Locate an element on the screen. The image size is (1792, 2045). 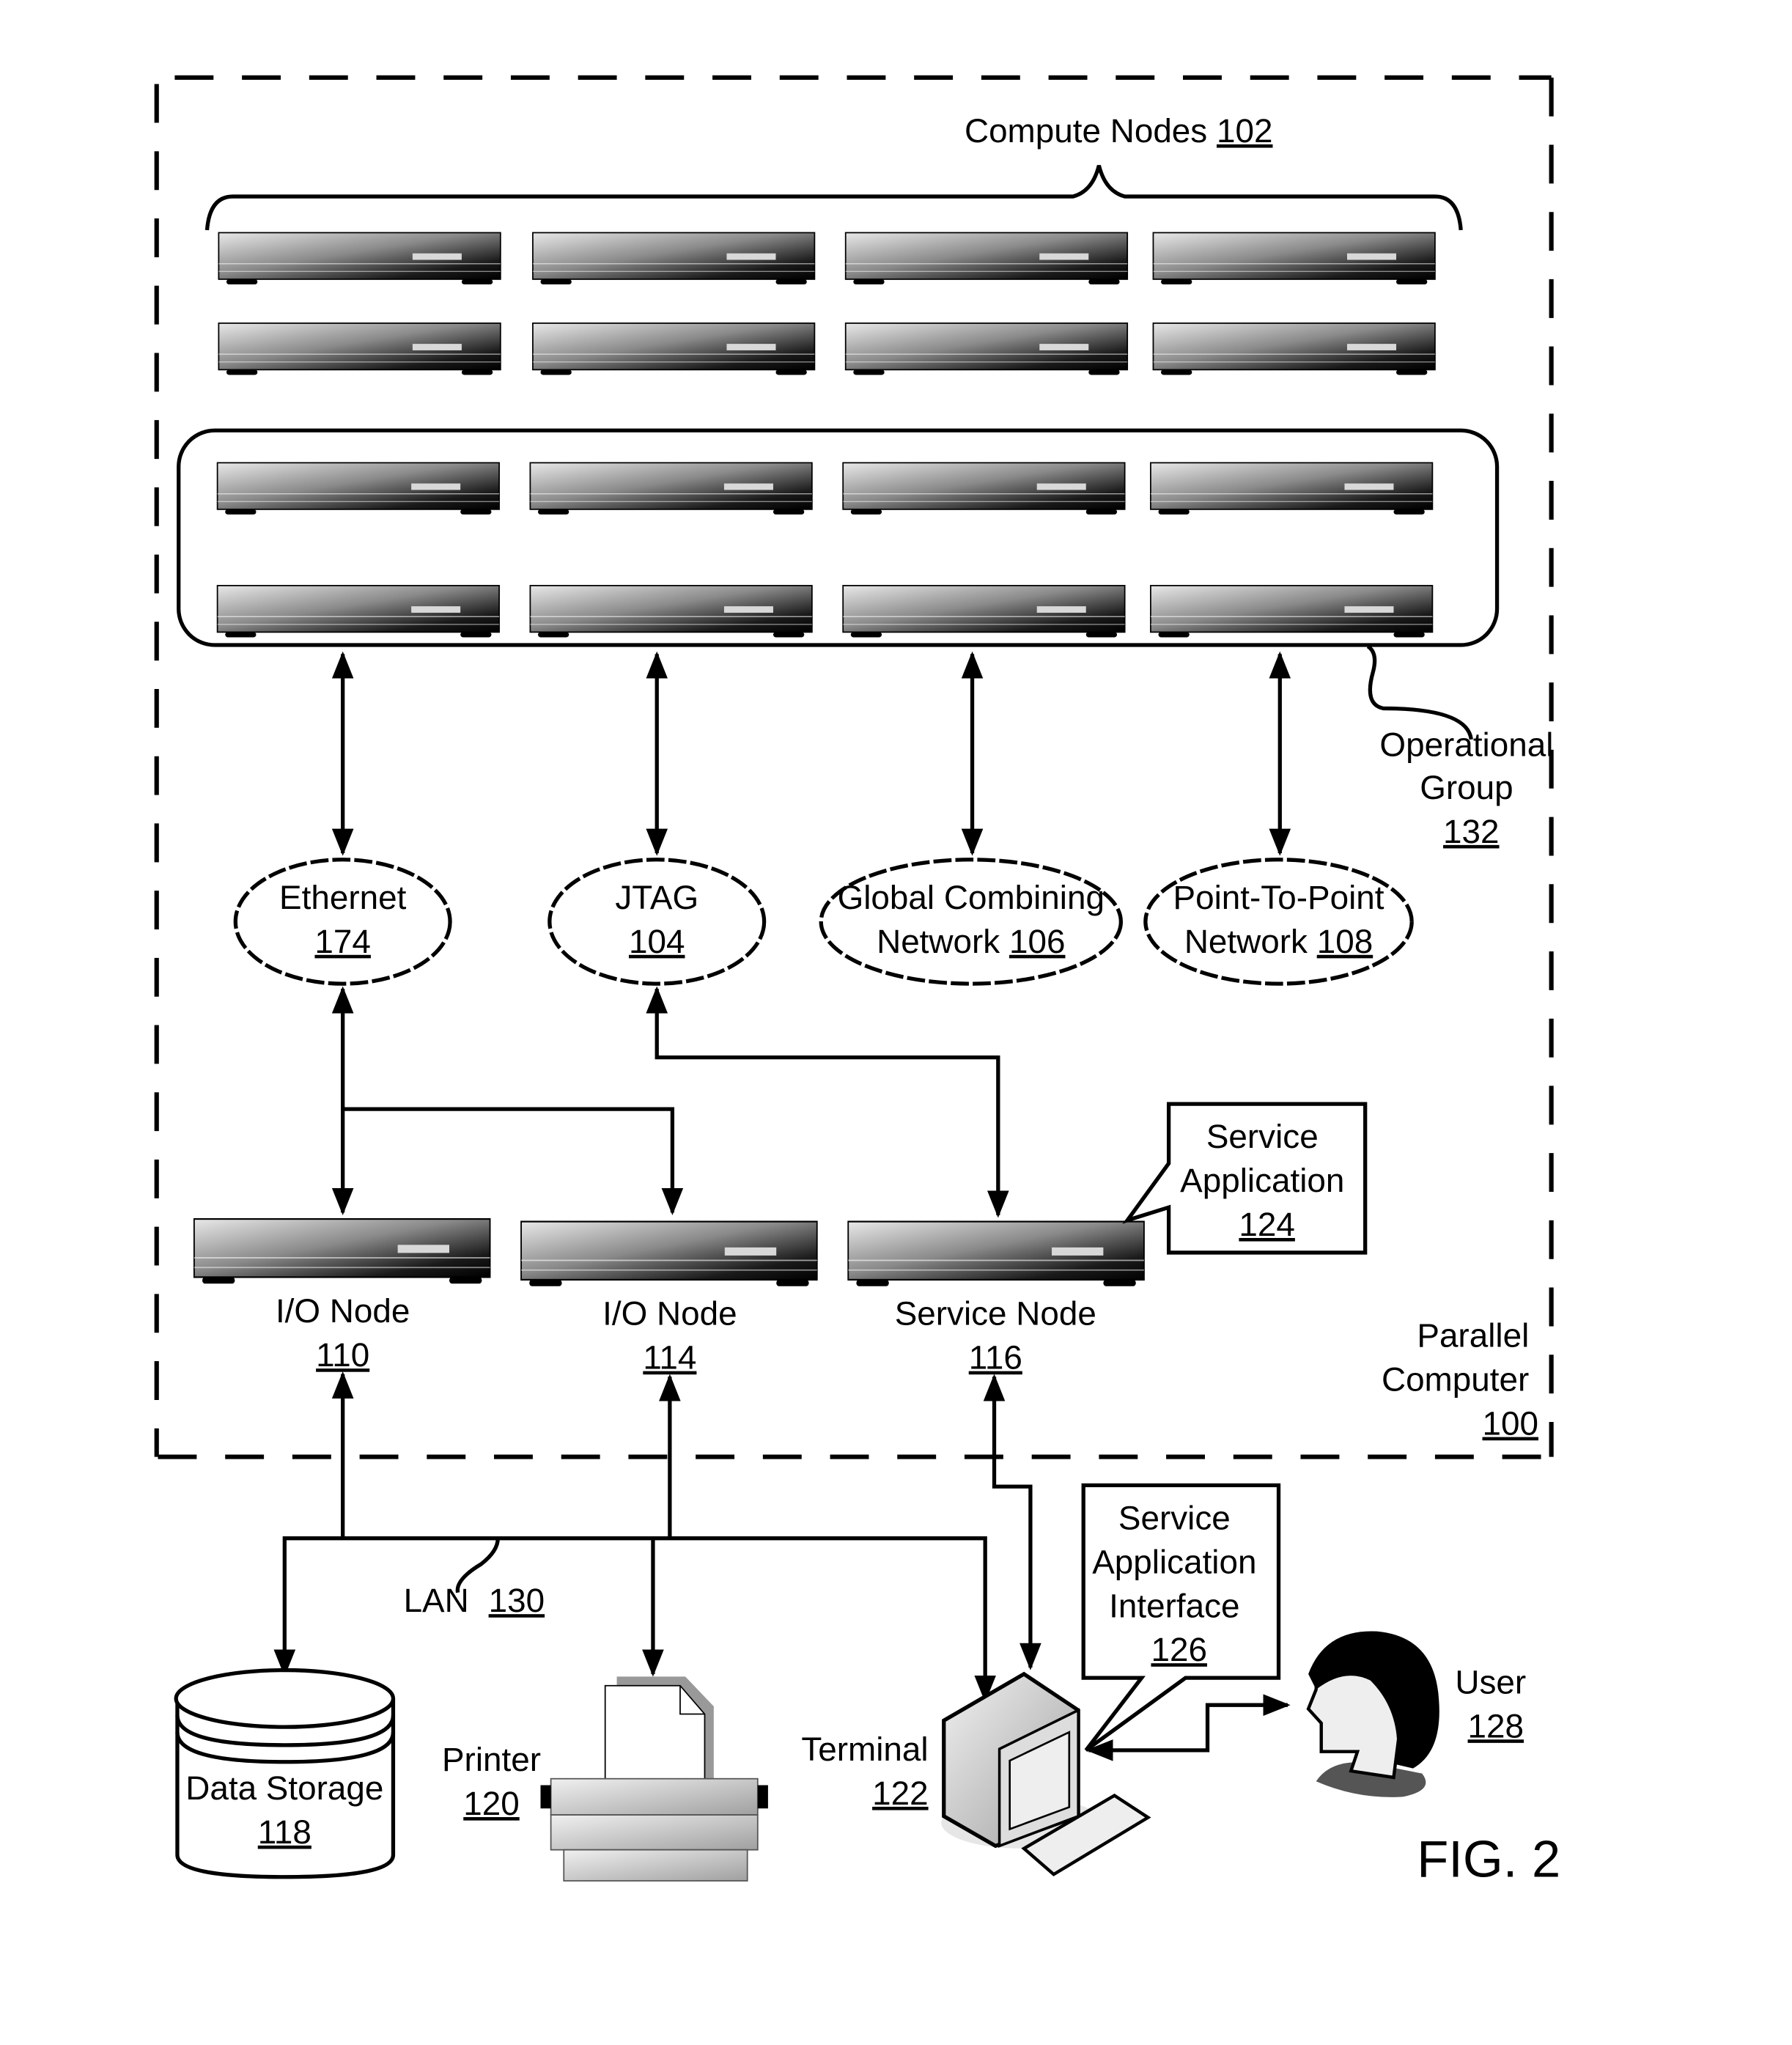
group-network-links is located at coordinates (811, 753).